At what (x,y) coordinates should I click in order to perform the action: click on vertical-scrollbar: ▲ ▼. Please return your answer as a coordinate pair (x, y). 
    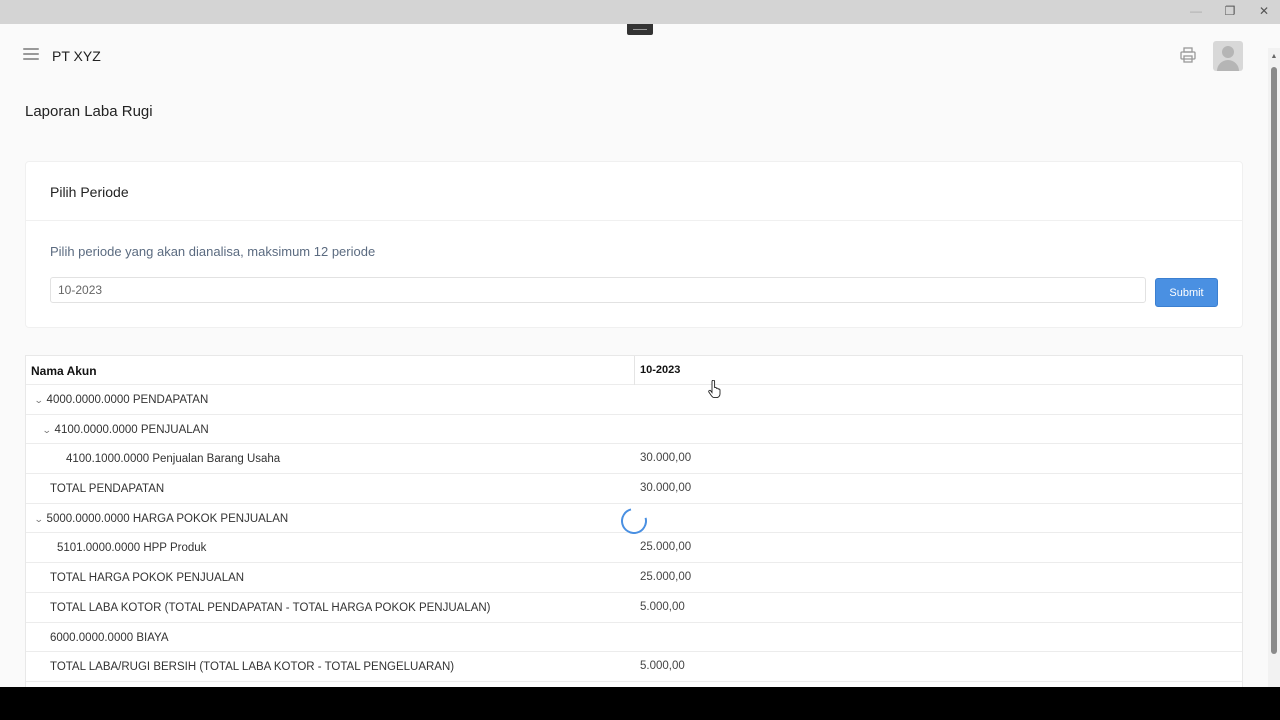
    Looking at the image, I should click on (1274, 367).